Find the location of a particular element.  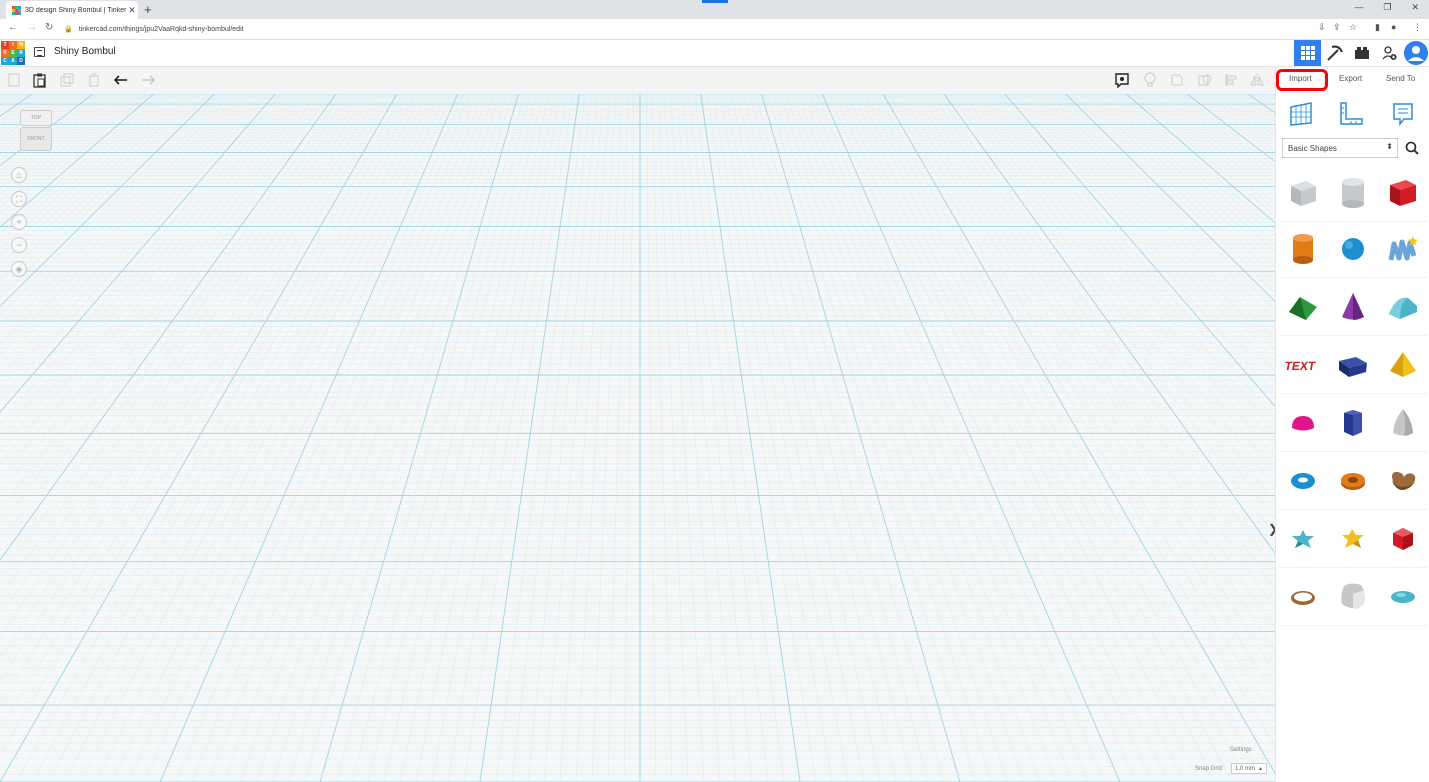

align-button is located at coordinates (1231, 80).